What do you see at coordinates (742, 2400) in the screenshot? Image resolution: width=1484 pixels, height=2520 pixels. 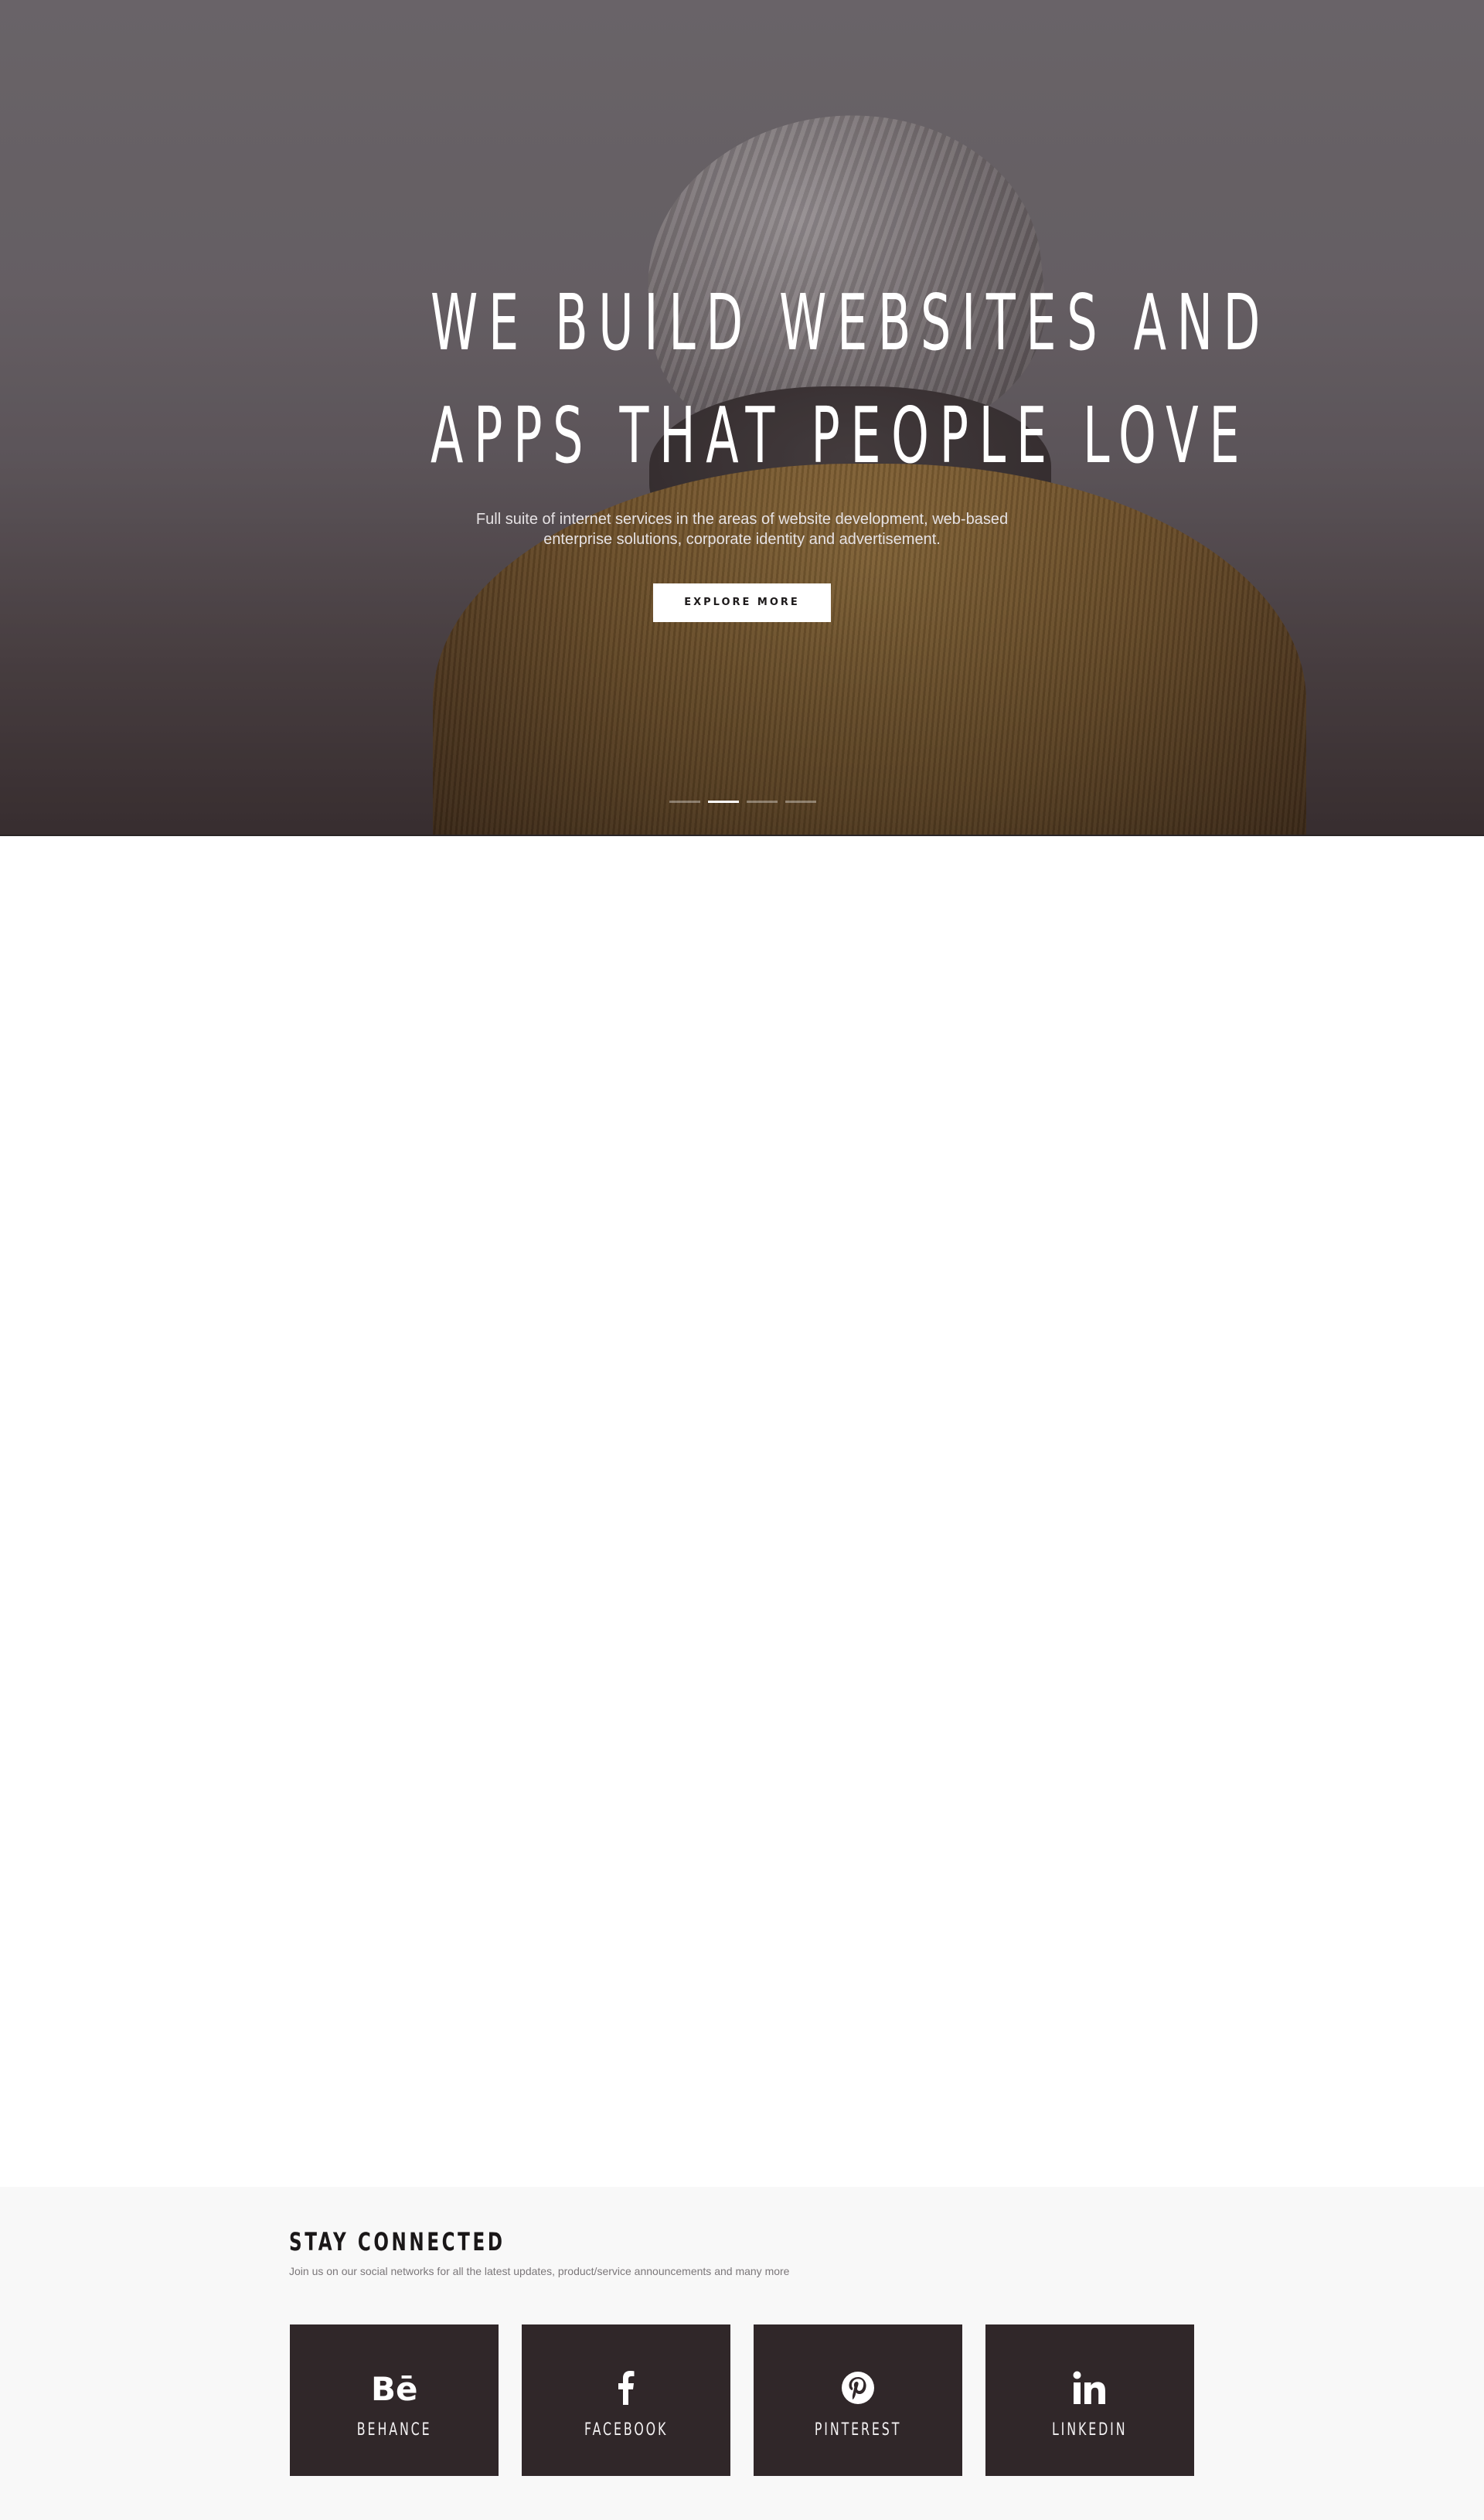 I see `social-links: Bē BEHANCE FACEBOOK PINTEREST LINKEDIN` at bounding box center [742, 2400].